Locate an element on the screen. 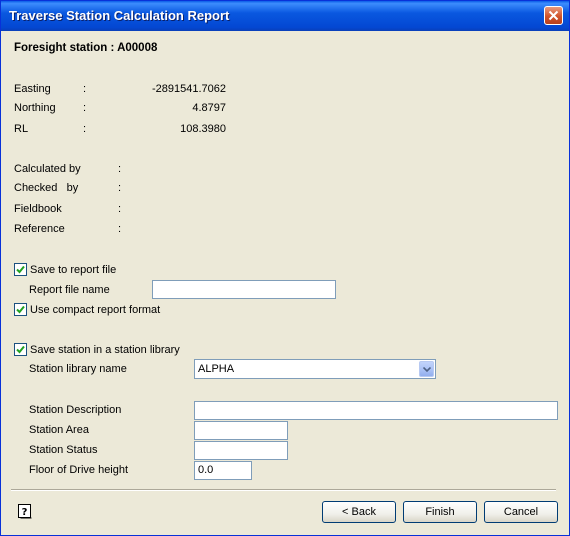 This screenshot has height=536, width=570. checked-by-colon: : is located at coordinates (120, 188).